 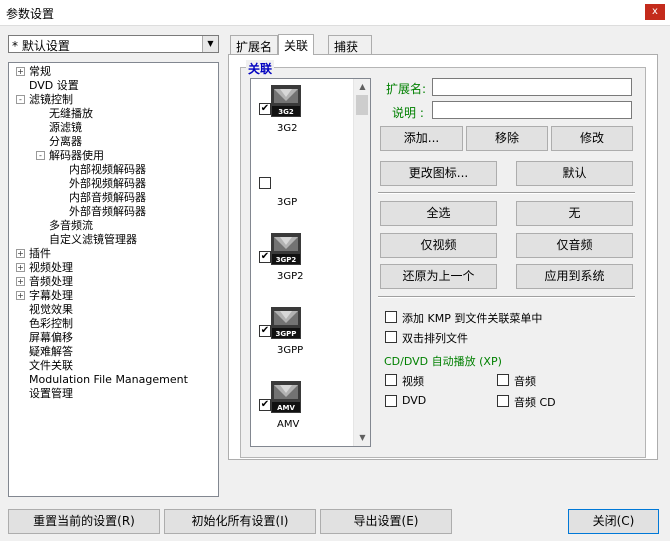 I want to click on default-button: 默认, so click(x=574, y=173).